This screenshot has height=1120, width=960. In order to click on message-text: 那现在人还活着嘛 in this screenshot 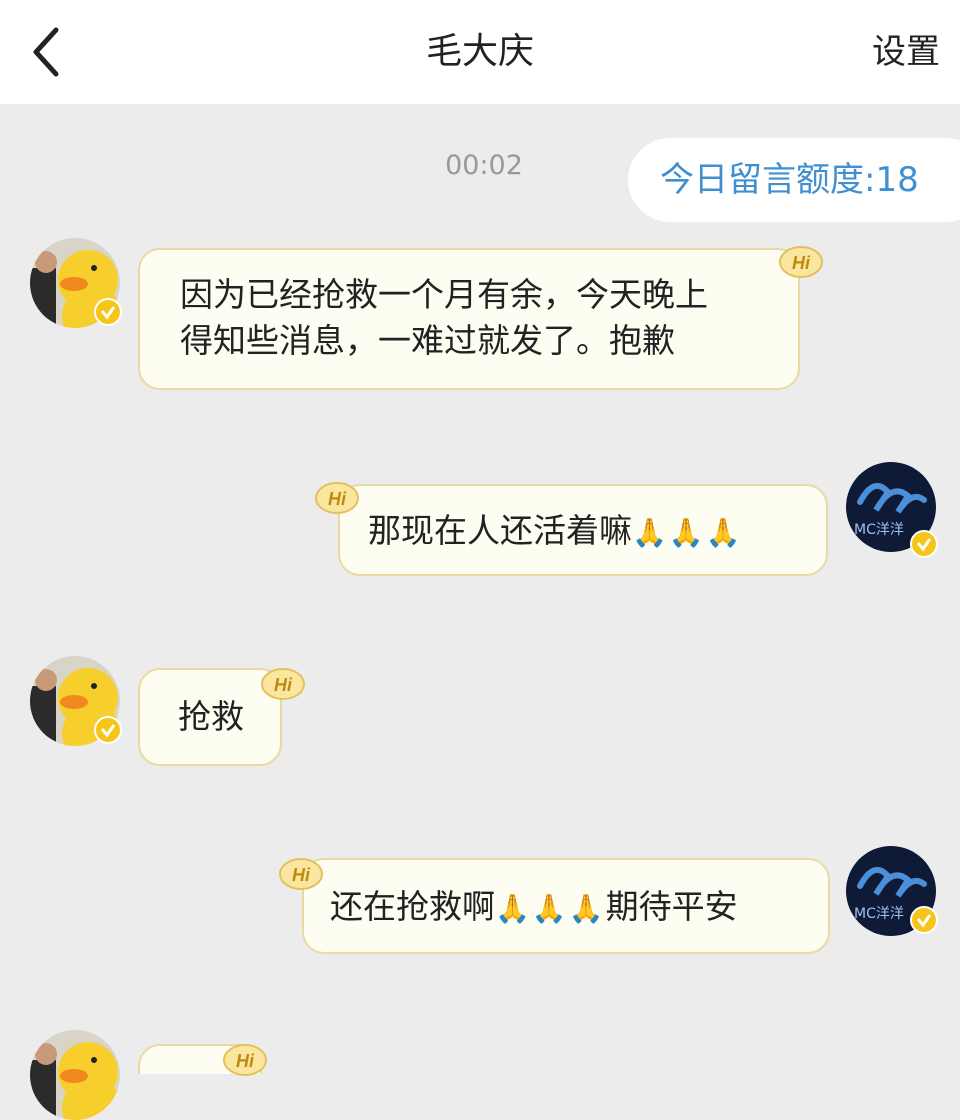, I will do `click(500, 530)`.